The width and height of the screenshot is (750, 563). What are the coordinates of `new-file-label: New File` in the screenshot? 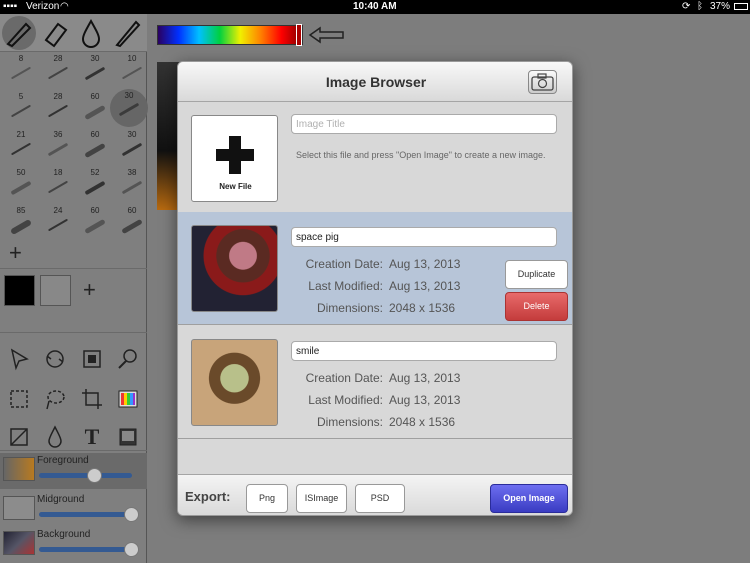 It's located at (235, 186).